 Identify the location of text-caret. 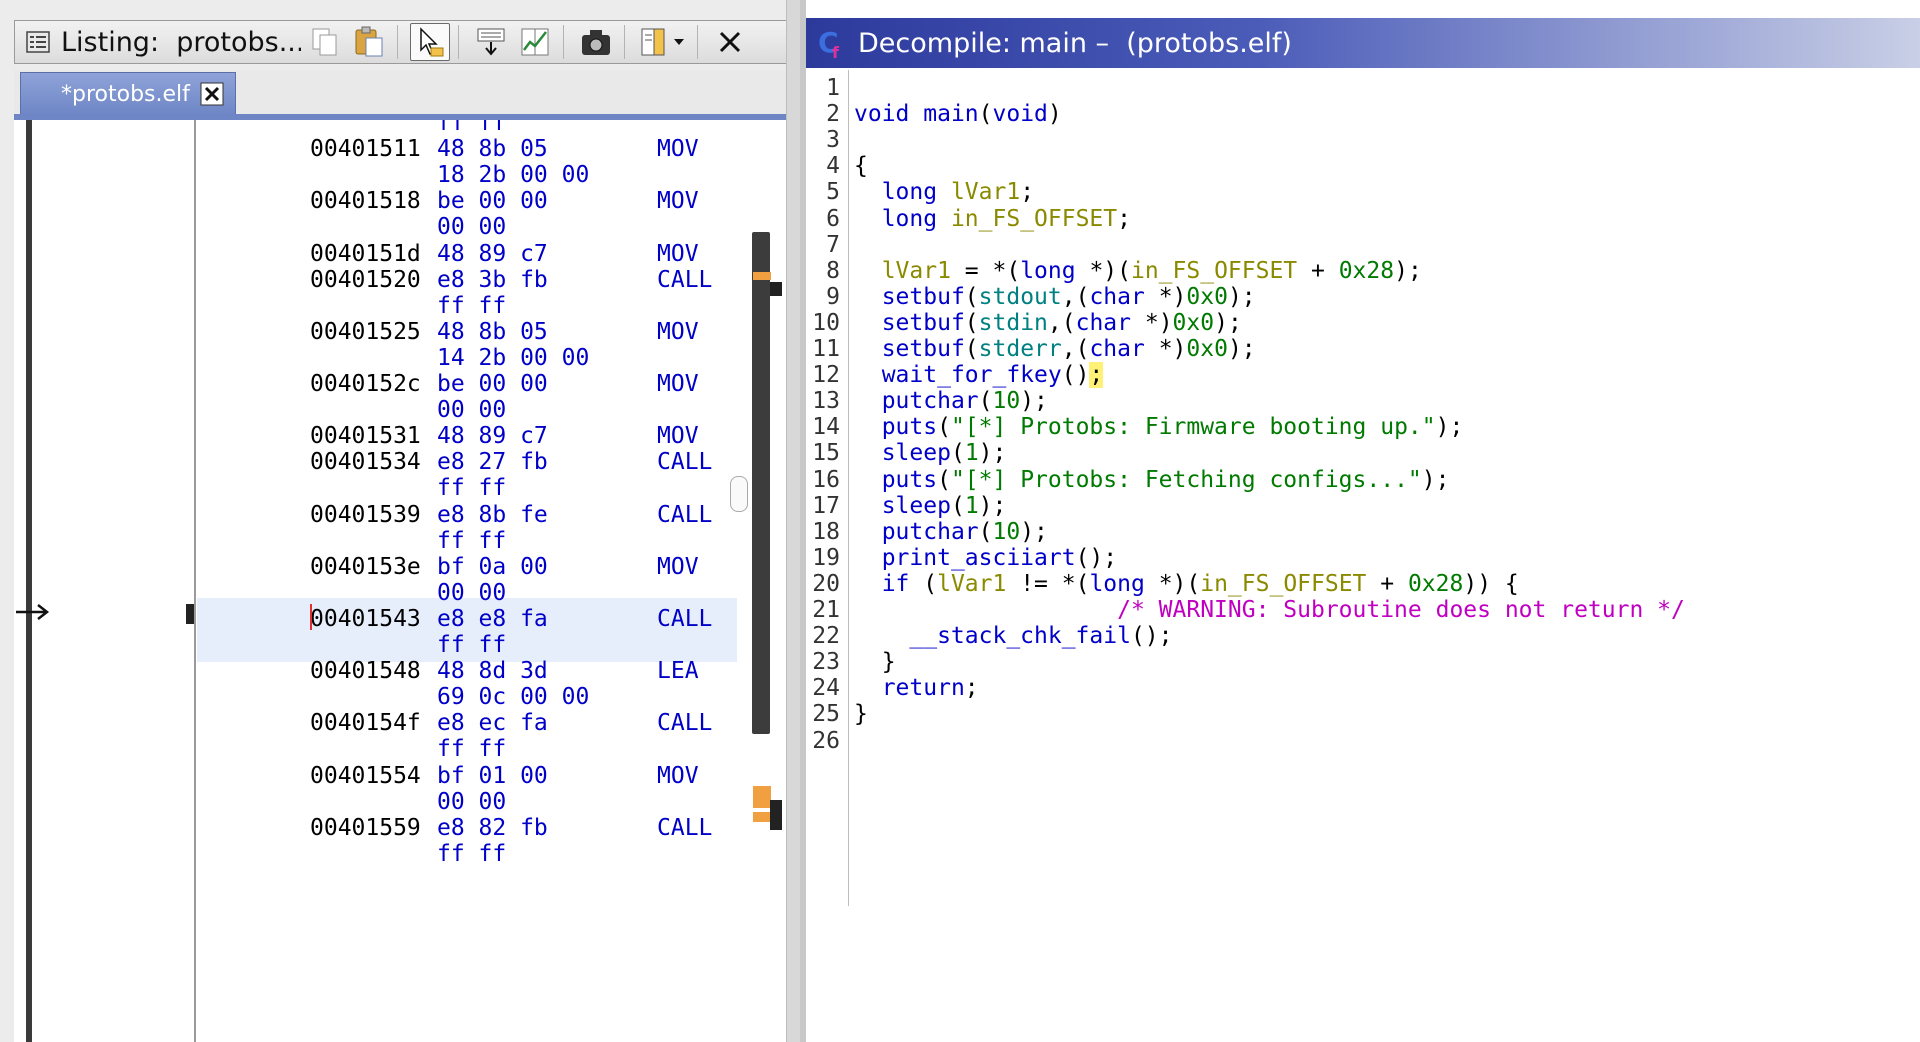
(311, 617).